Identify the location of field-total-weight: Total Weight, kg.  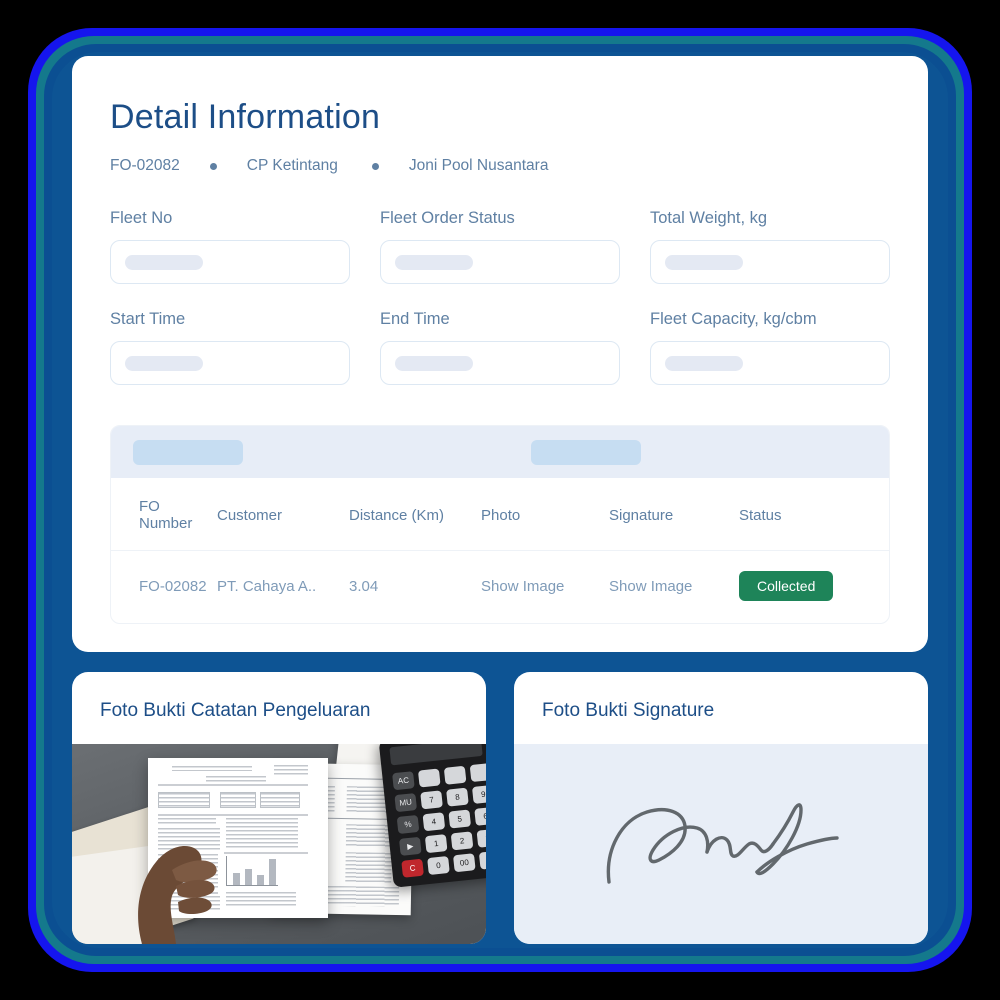
(770, 246).